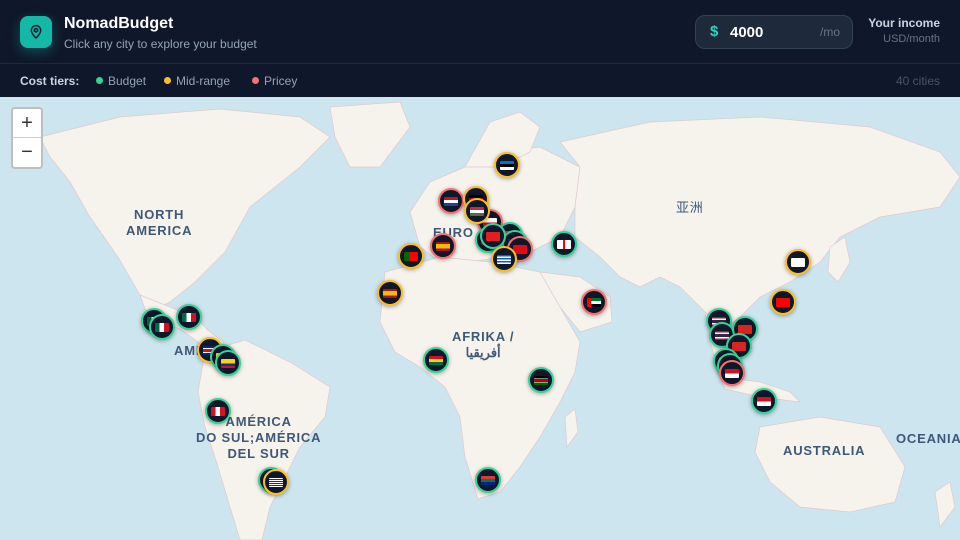 This screenshot has width=960, height=540. Describe the element at coordinates (203, 81) in the screenshot. I see `tier-label: Mid-range` at that location.